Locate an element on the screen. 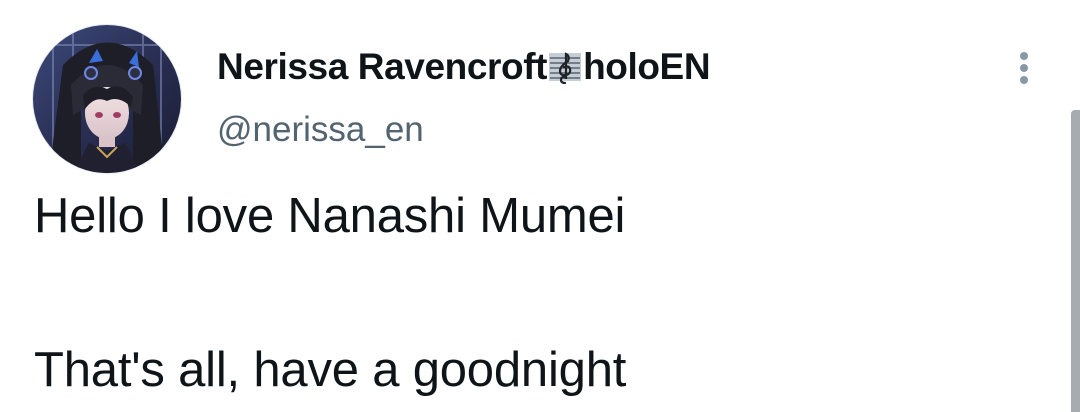  scrollbar is located at coordinates (1075, 261).